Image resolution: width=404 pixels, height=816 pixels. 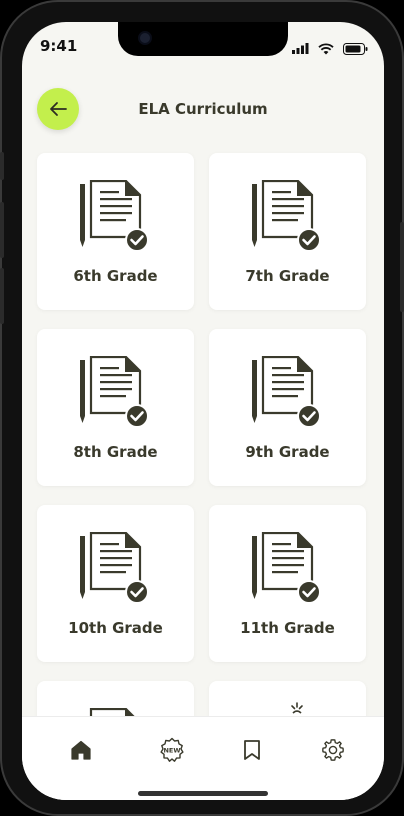 I want to click on grade-card-9: 9th Grade, so click(x=287, y=407).